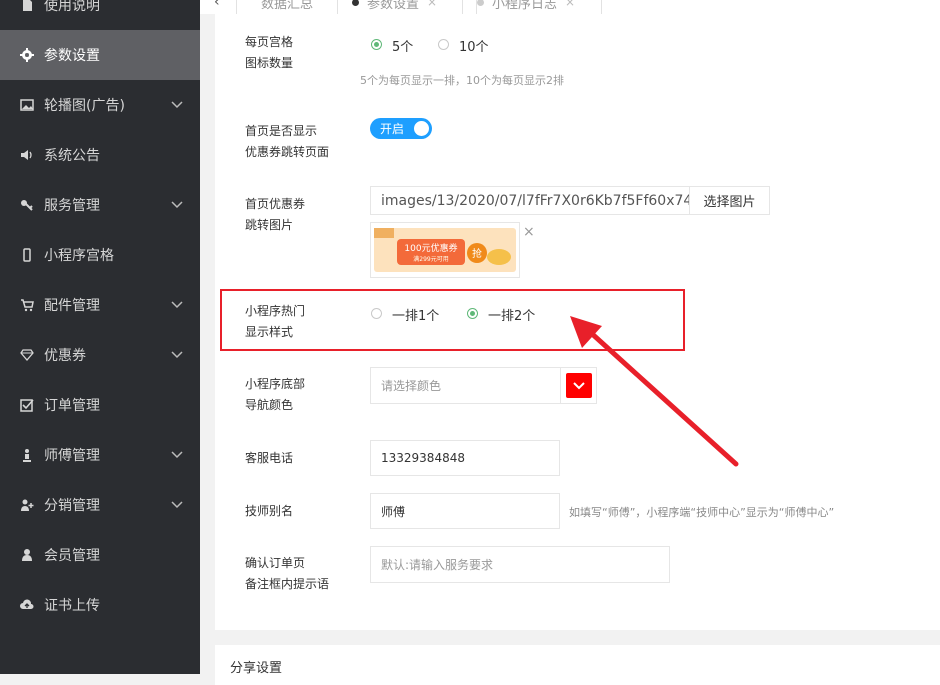  I want to click on sidebar-item-service: 服务管理, so click(100, 205).